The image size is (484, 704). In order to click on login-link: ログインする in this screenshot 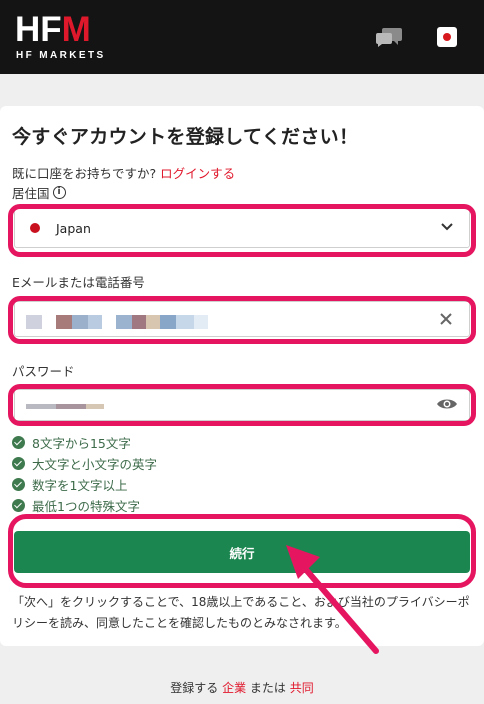, I will do `click(197, 173)`.